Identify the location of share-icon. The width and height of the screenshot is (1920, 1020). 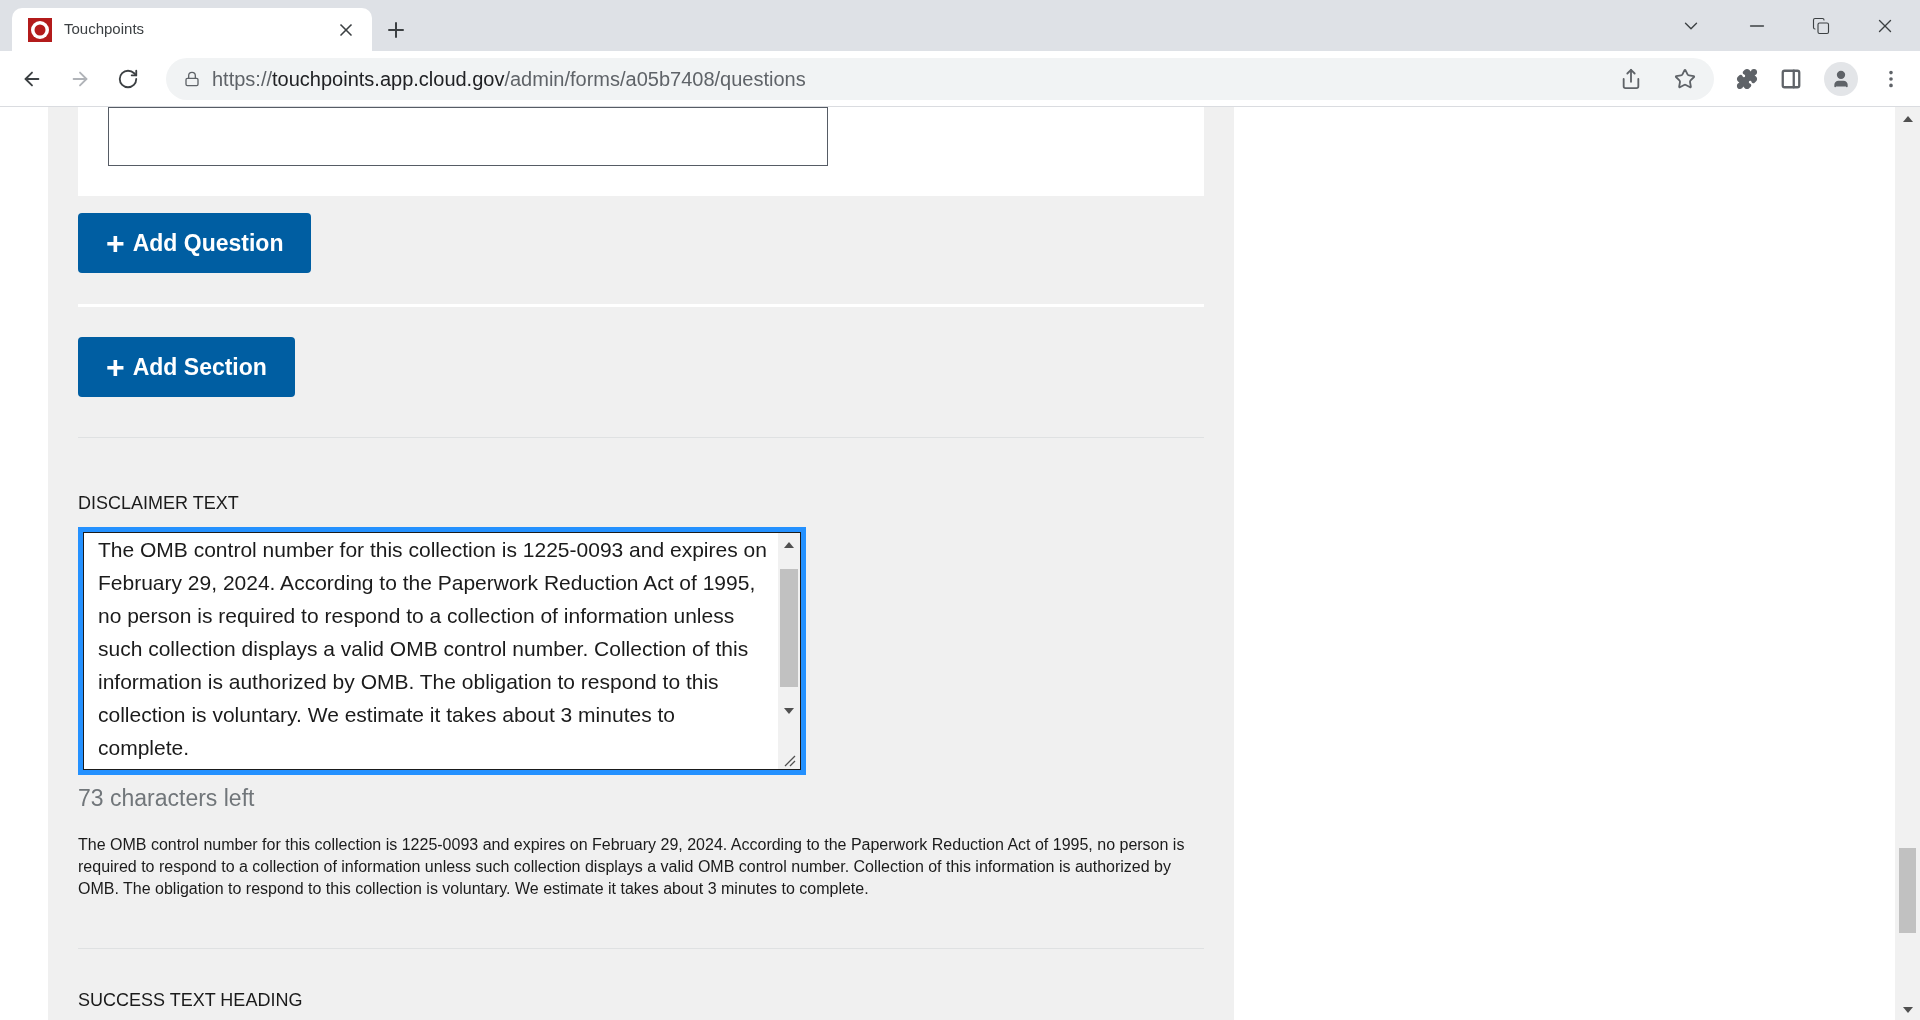
(1631, 78).